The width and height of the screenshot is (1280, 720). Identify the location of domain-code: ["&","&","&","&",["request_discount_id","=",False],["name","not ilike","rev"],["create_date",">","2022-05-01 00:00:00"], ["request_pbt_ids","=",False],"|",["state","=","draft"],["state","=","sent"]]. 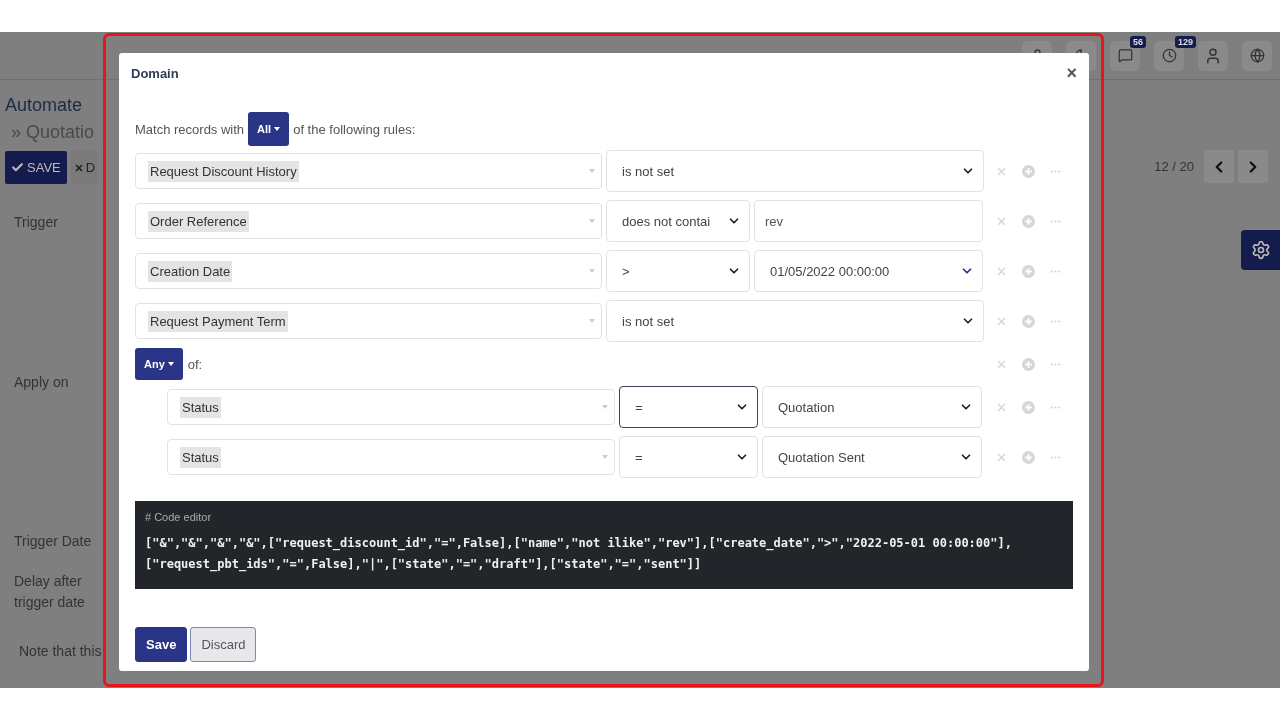
(579, 554).